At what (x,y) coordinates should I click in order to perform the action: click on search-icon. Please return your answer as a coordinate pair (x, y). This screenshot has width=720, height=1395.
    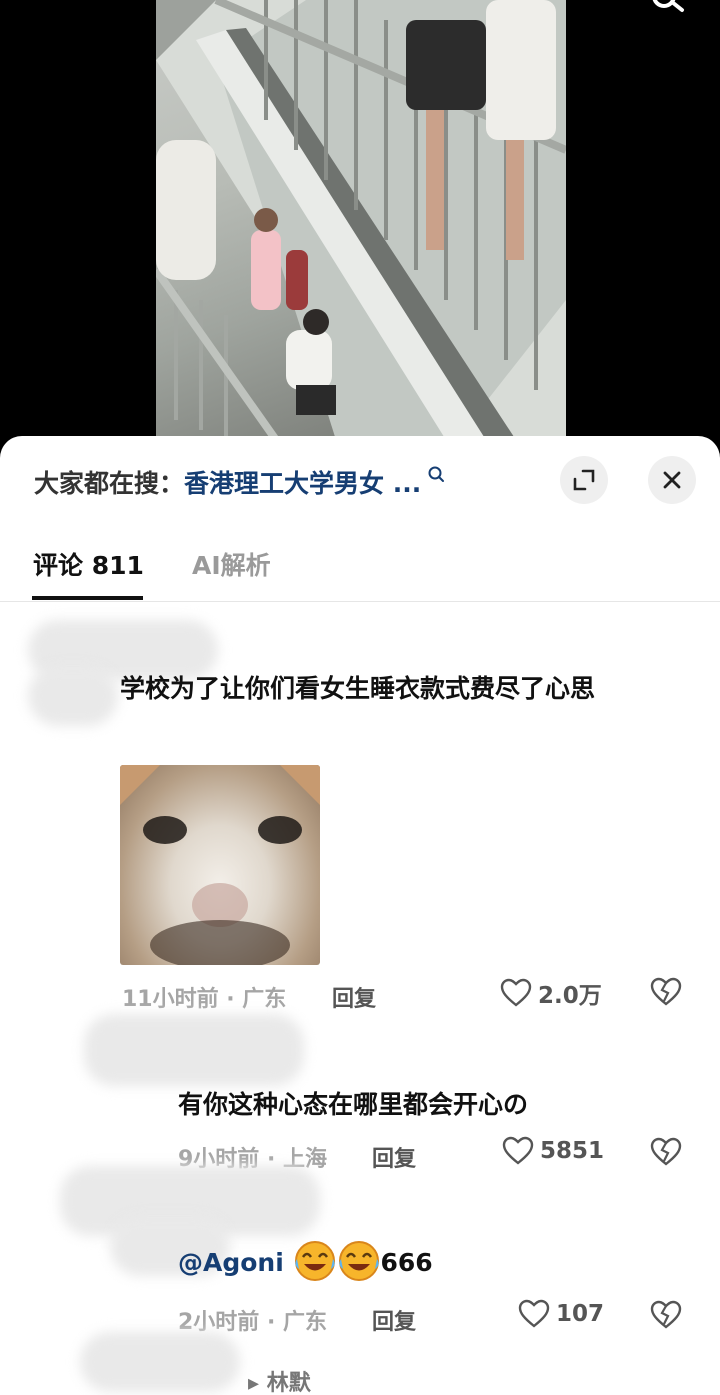
    Looking at the image, I should click on (668, 9).